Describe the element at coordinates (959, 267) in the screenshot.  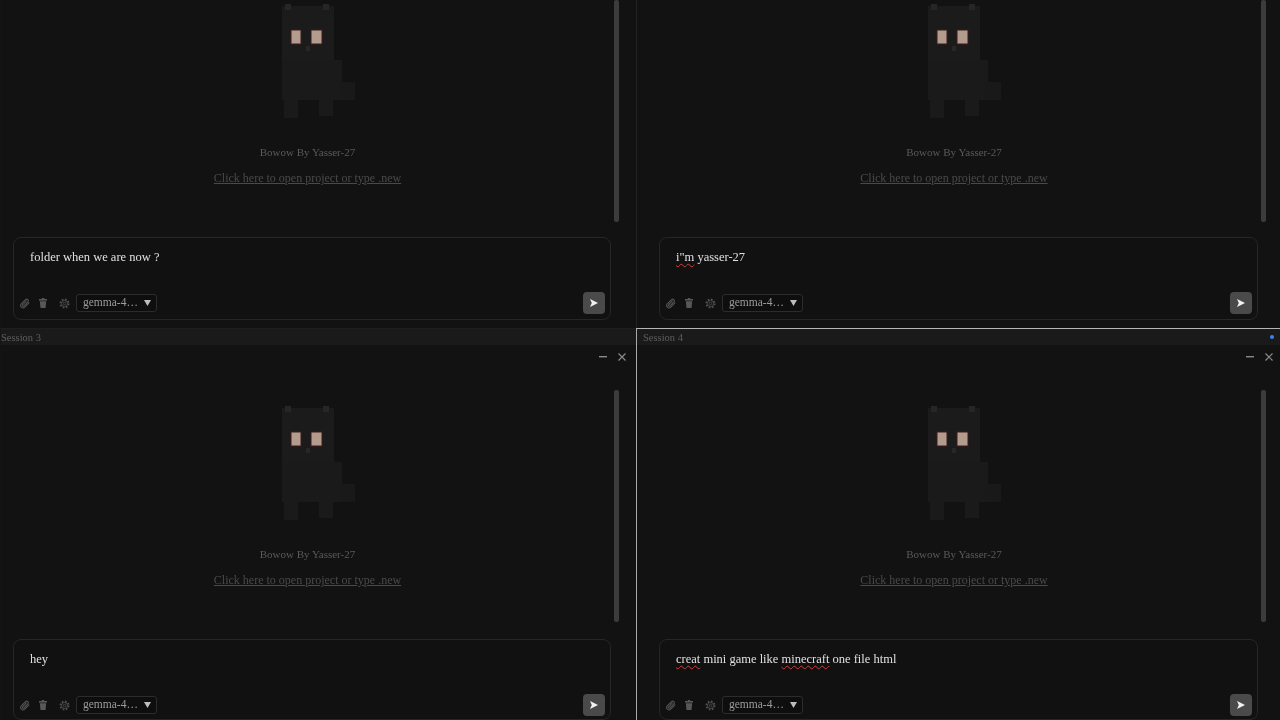
I see `message-input: i"m yasser-27` at that location.